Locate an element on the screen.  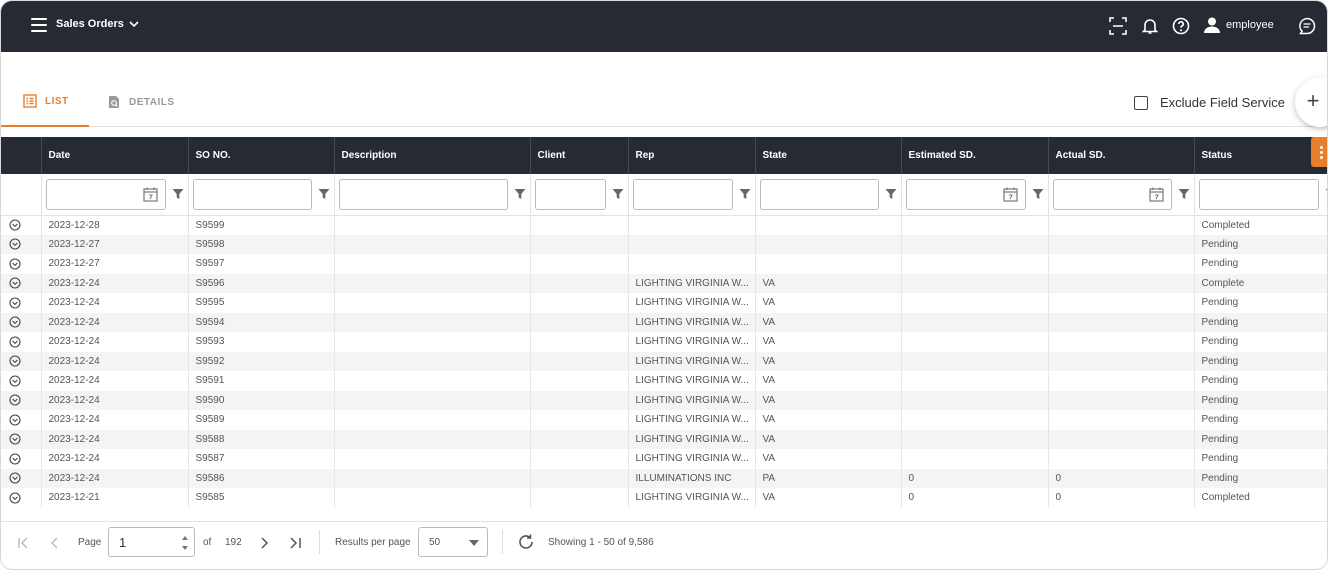
refresh-icon is located at coordinates (526, 542).